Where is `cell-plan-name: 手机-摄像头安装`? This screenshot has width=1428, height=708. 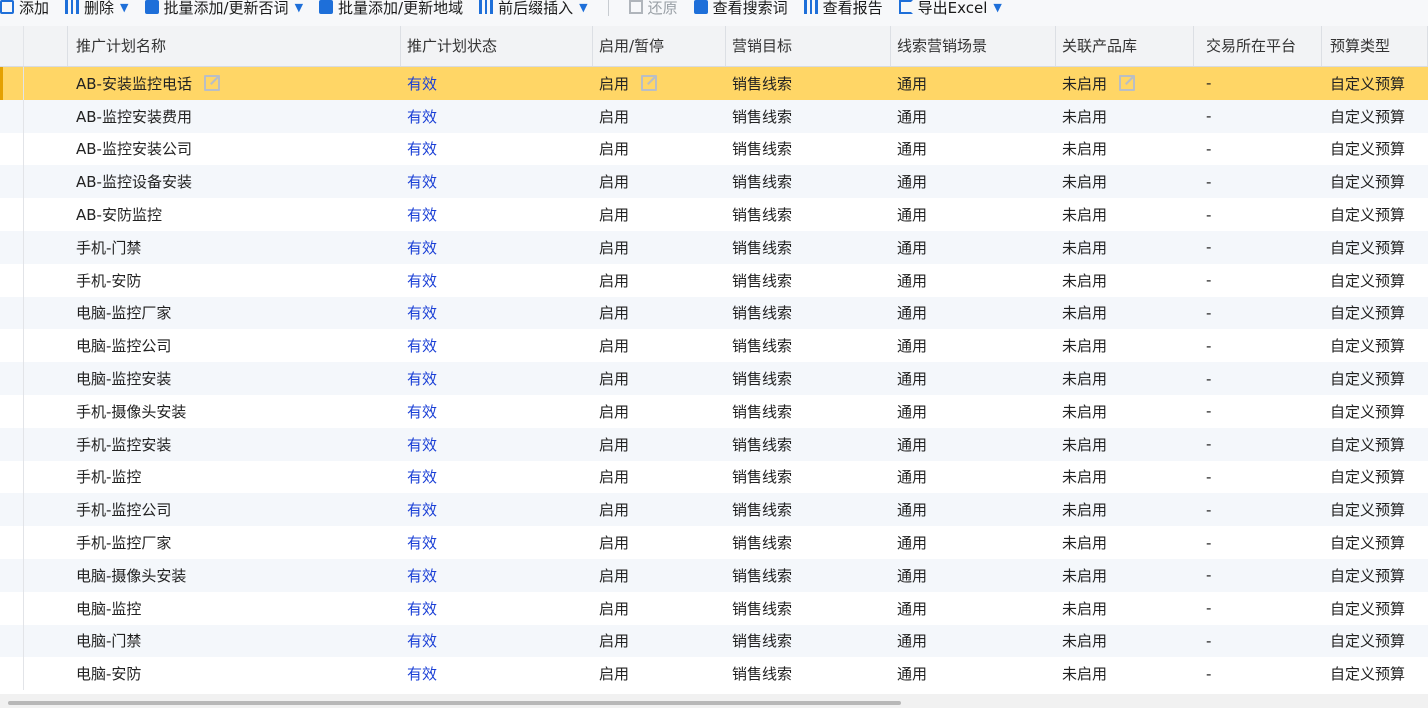 cell-plan-name: 手机-摄像头安装 is located at coordinates (234, 411).